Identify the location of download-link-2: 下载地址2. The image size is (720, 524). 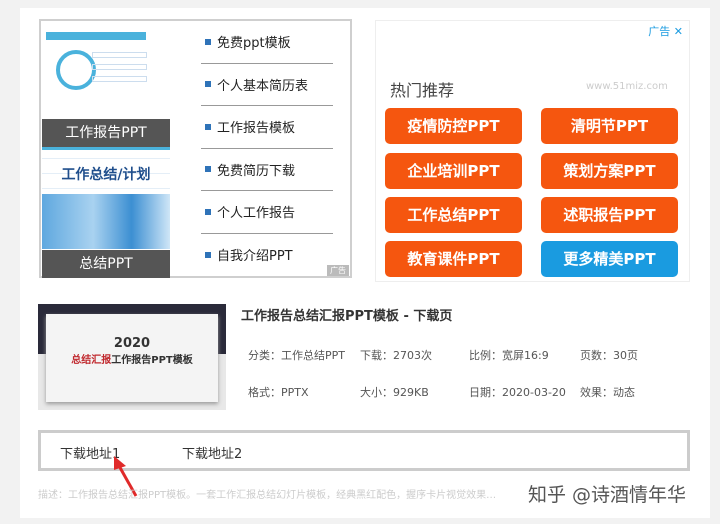
(212, 452).